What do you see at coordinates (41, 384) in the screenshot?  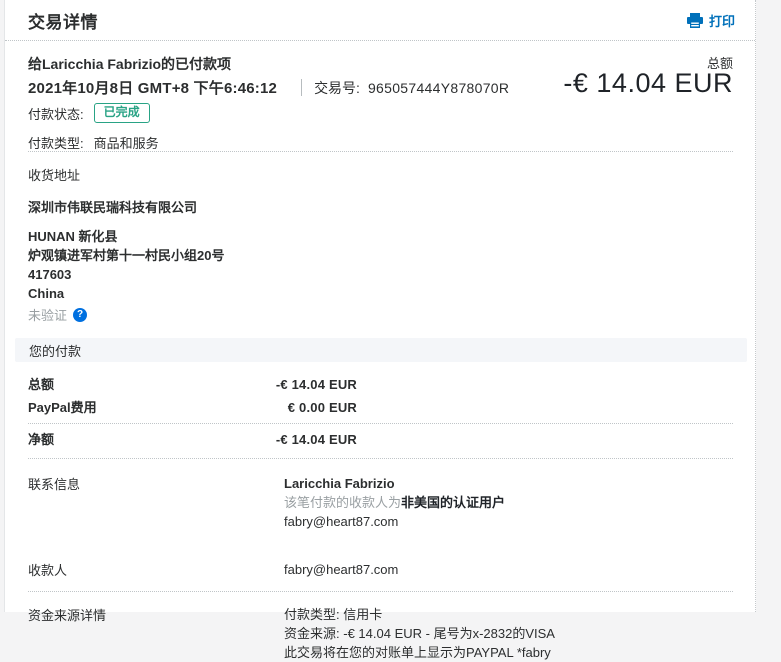 I see `amount-row-label: 总额` at bounding box center [41, 384].